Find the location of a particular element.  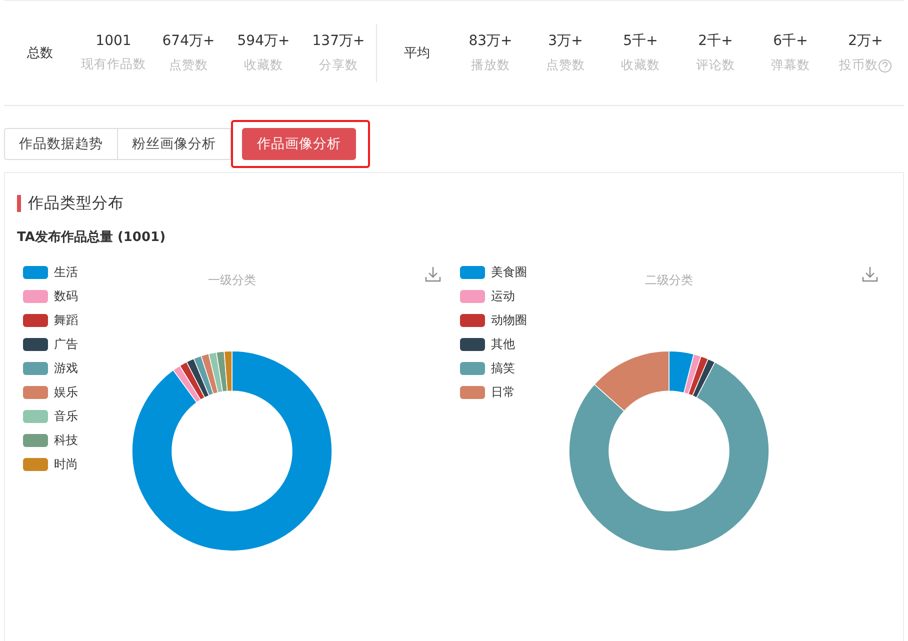

chart-title: 一级分类 is located at coordinates (232, 280).